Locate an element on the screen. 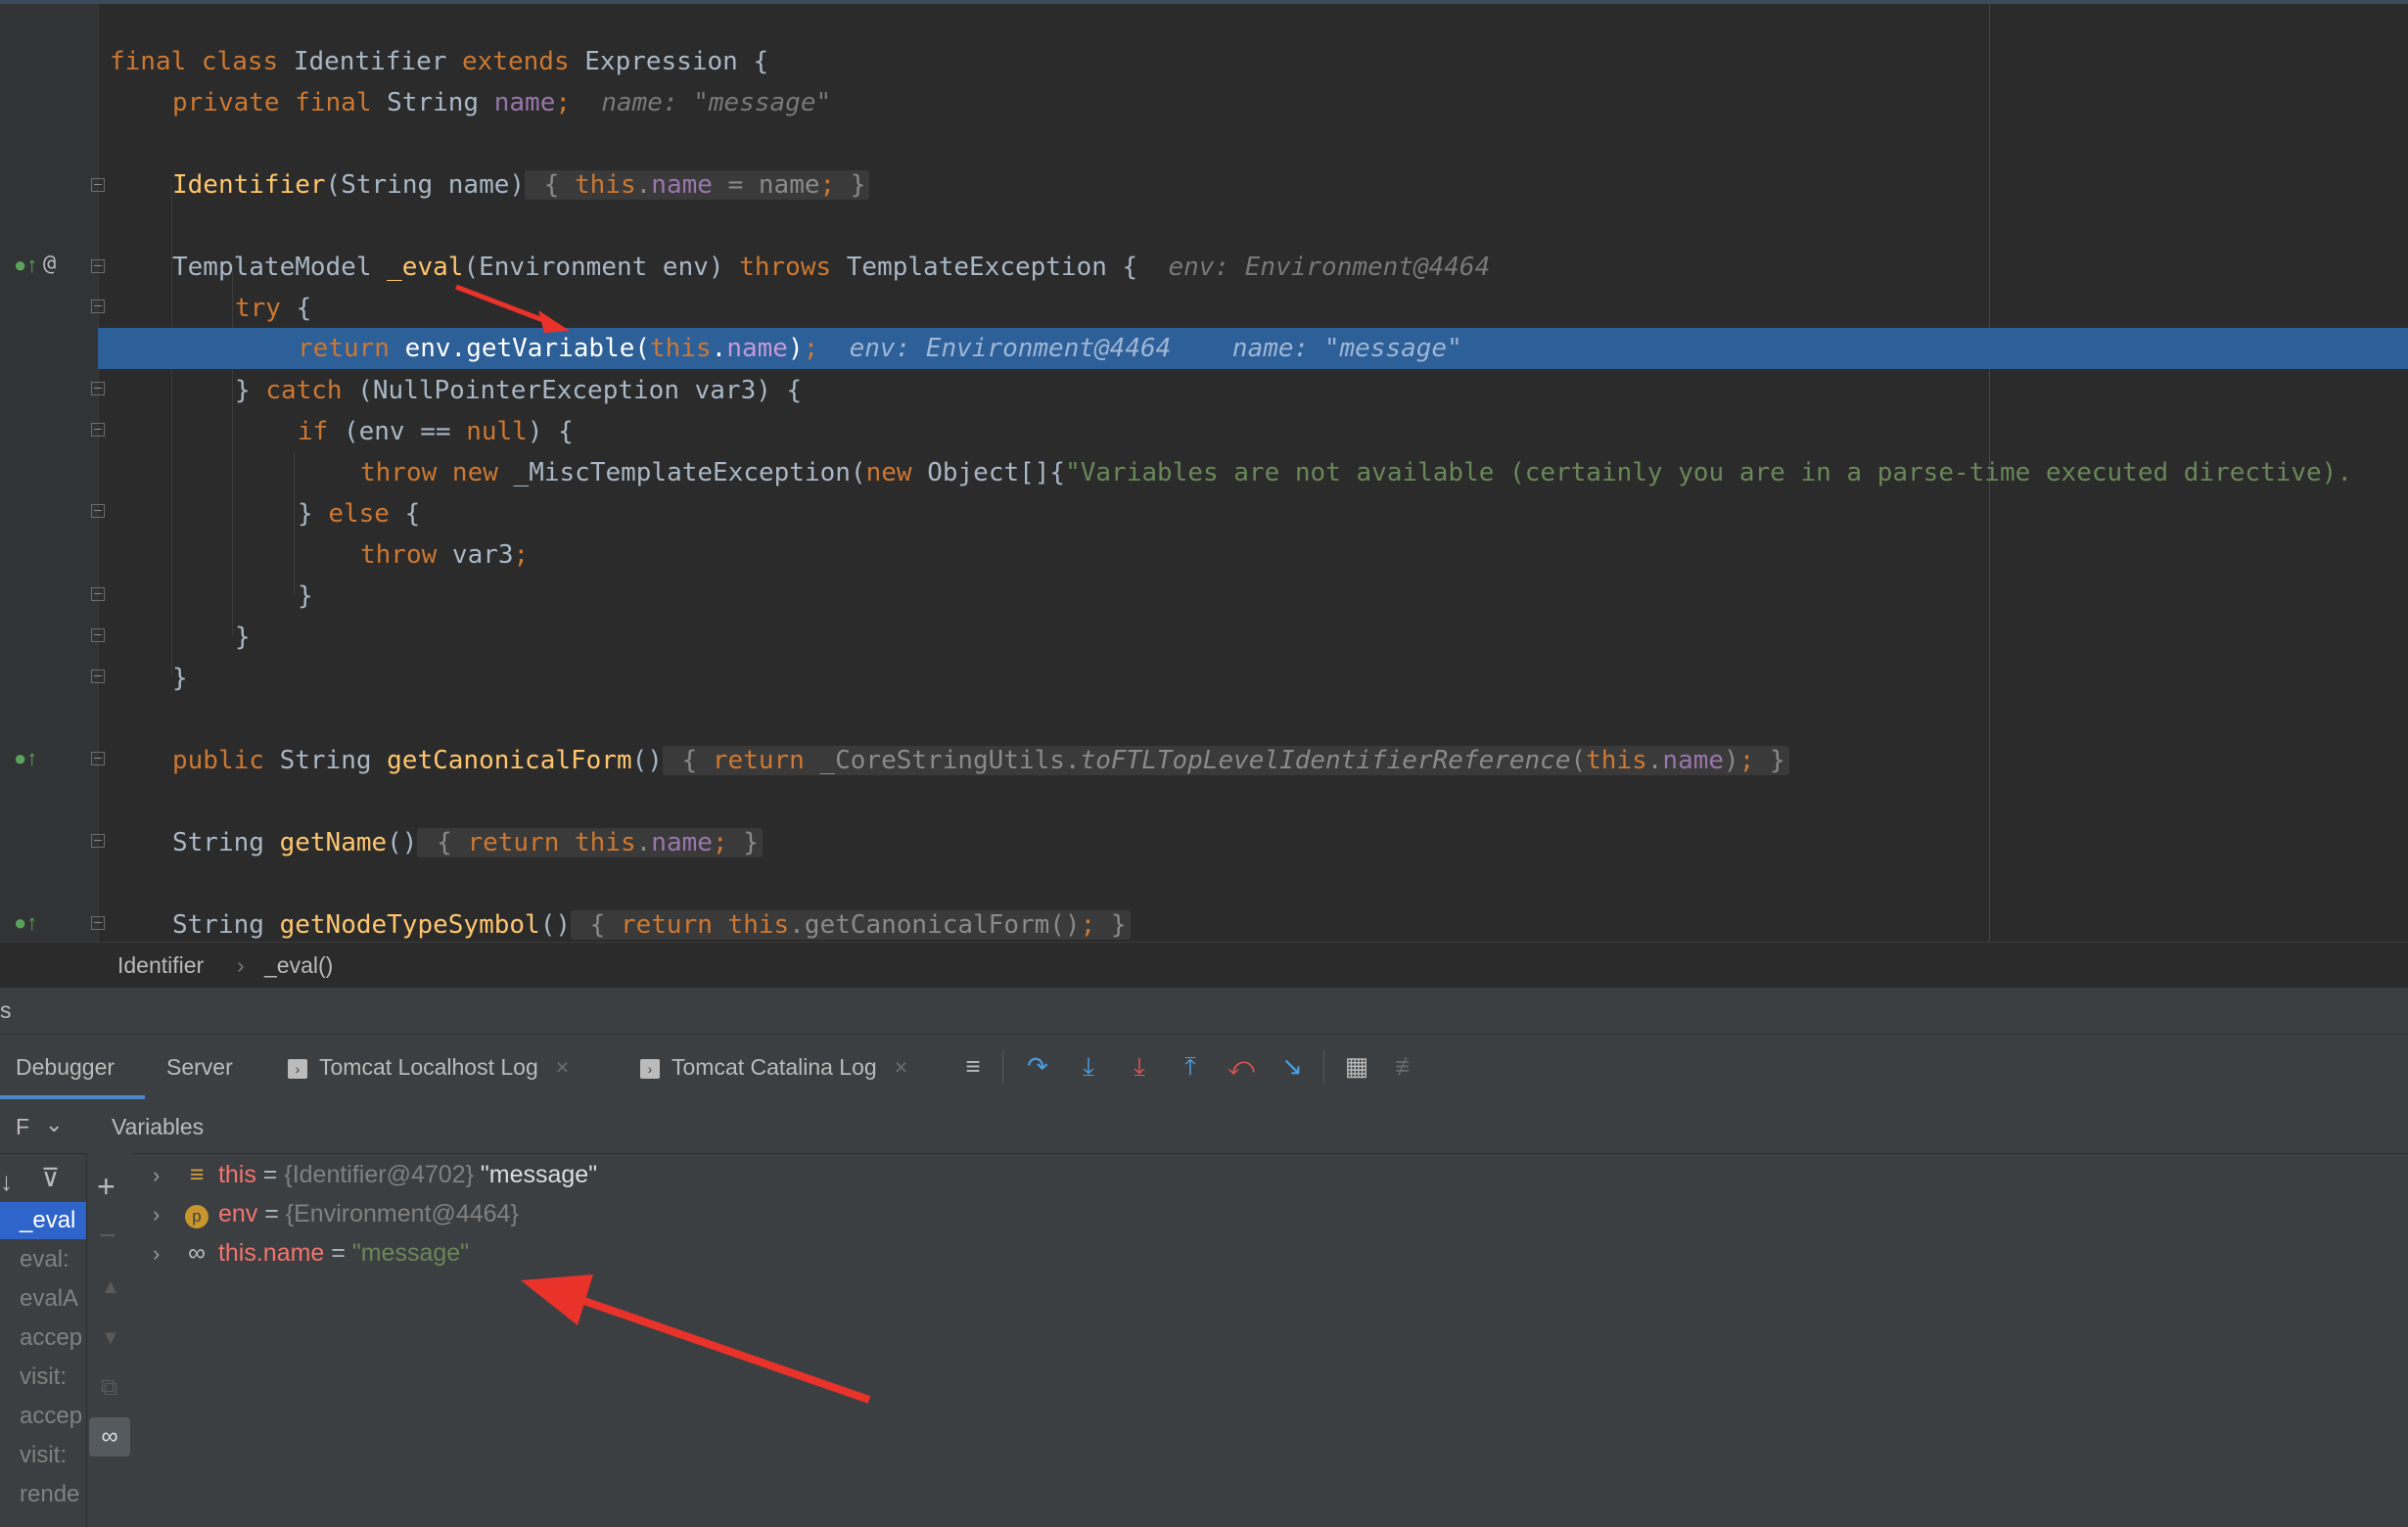  parameter-icon: p is located at coordinates (196, 1213).